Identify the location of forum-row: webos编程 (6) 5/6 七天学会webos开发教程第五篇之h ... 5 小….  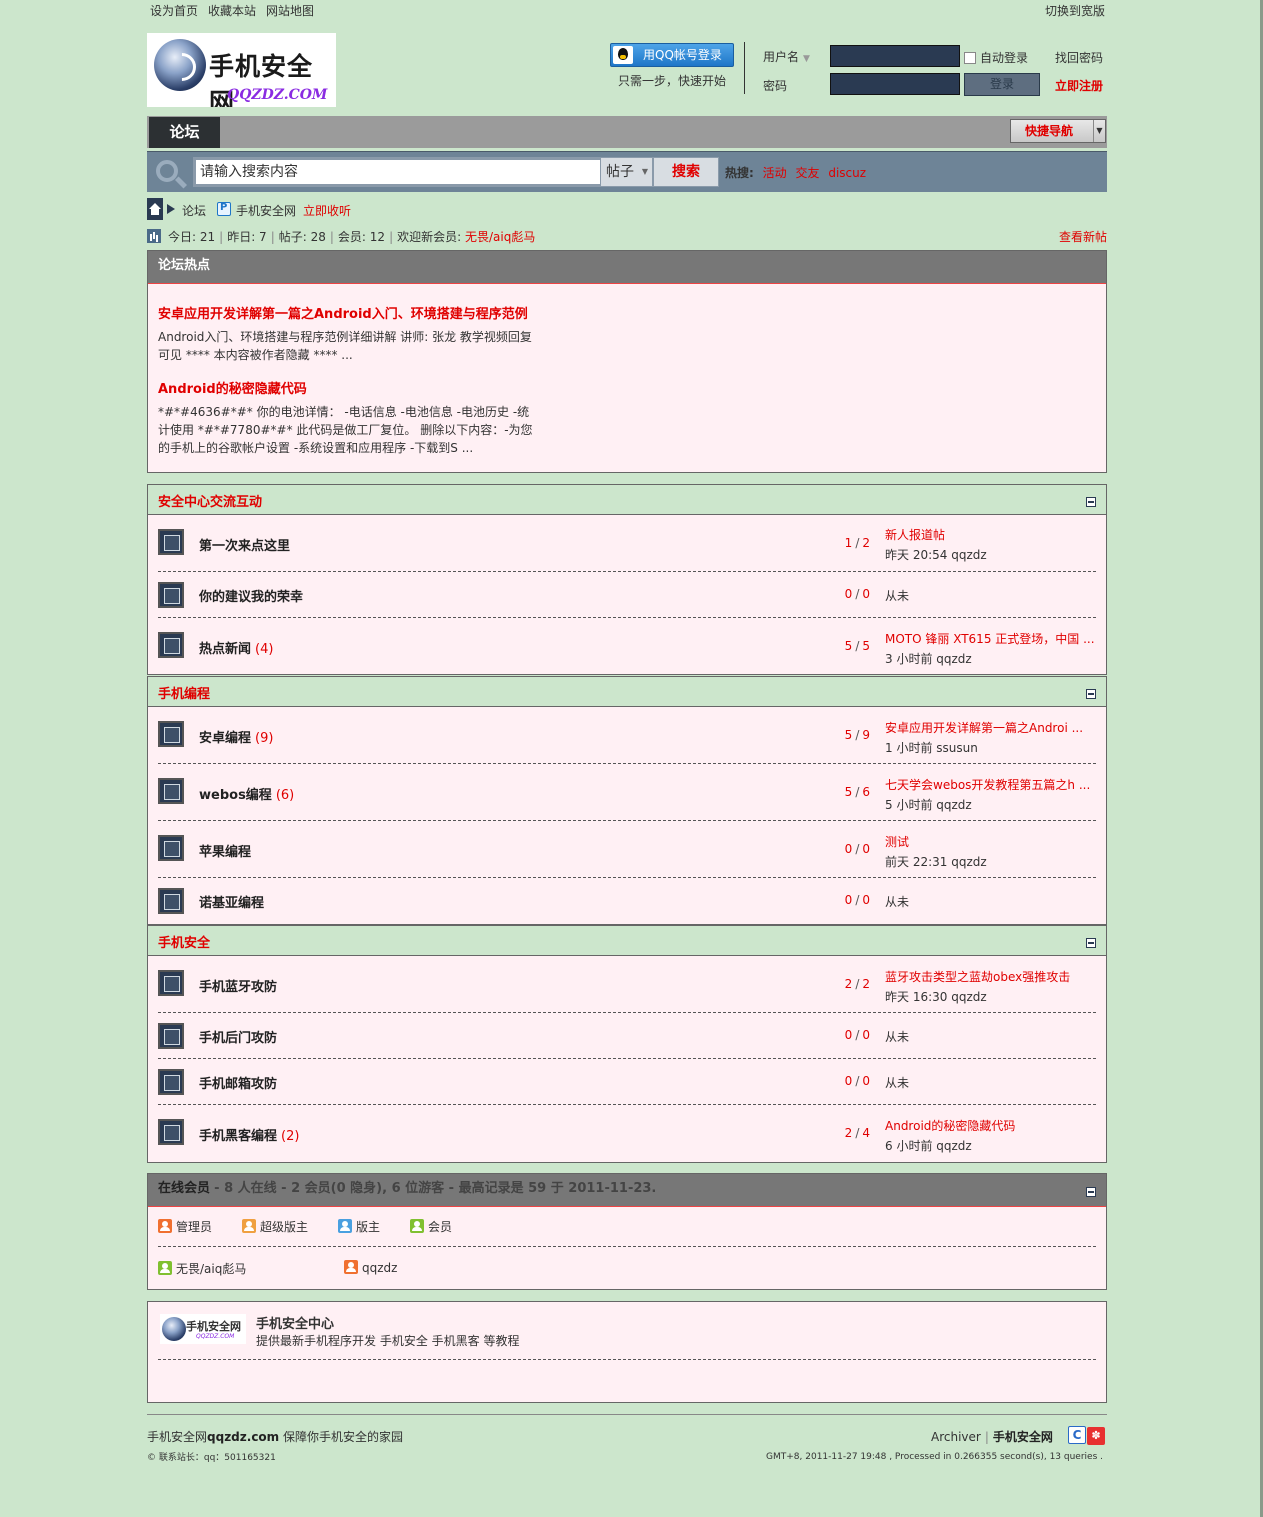
(627, 792).